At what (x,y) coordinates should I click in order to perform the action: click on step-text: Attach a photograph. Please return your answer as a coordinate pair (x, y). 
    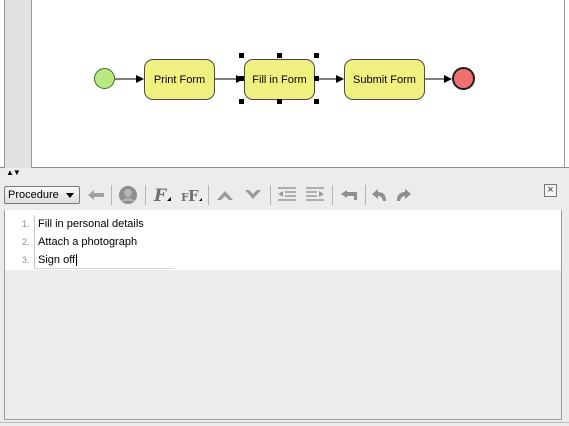
    Looking at the image, I should click on (87, 242).